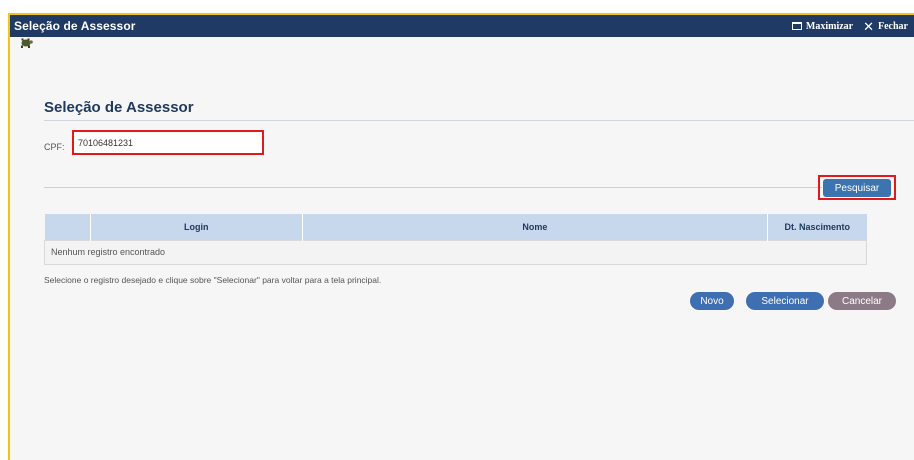  I want to click on window-titlebar: Seleção de Assessor Maximizar ✕ Fechar, so click(462, 26).